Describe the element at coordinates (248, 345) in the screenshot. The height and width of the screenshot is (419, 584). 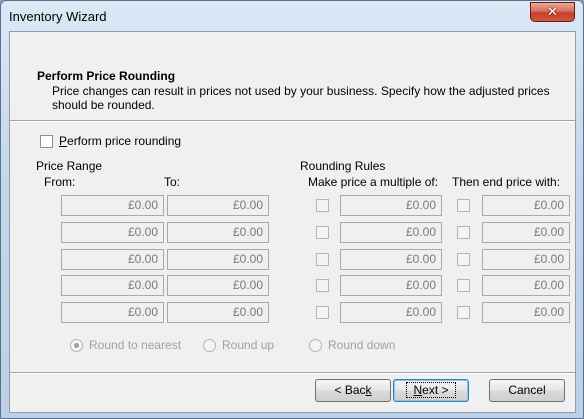
I see `round-up-label: Round up` at that location.